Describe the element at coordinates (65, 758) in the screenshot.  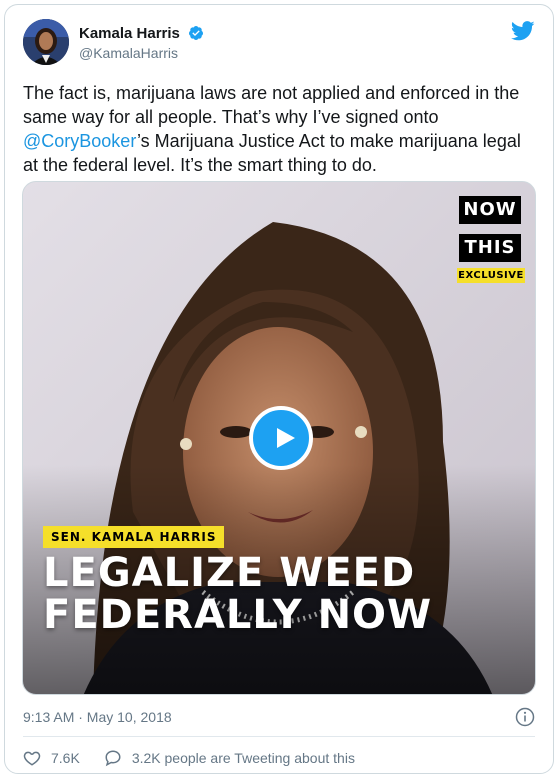
I see `like-count: 7.6K` at that location.